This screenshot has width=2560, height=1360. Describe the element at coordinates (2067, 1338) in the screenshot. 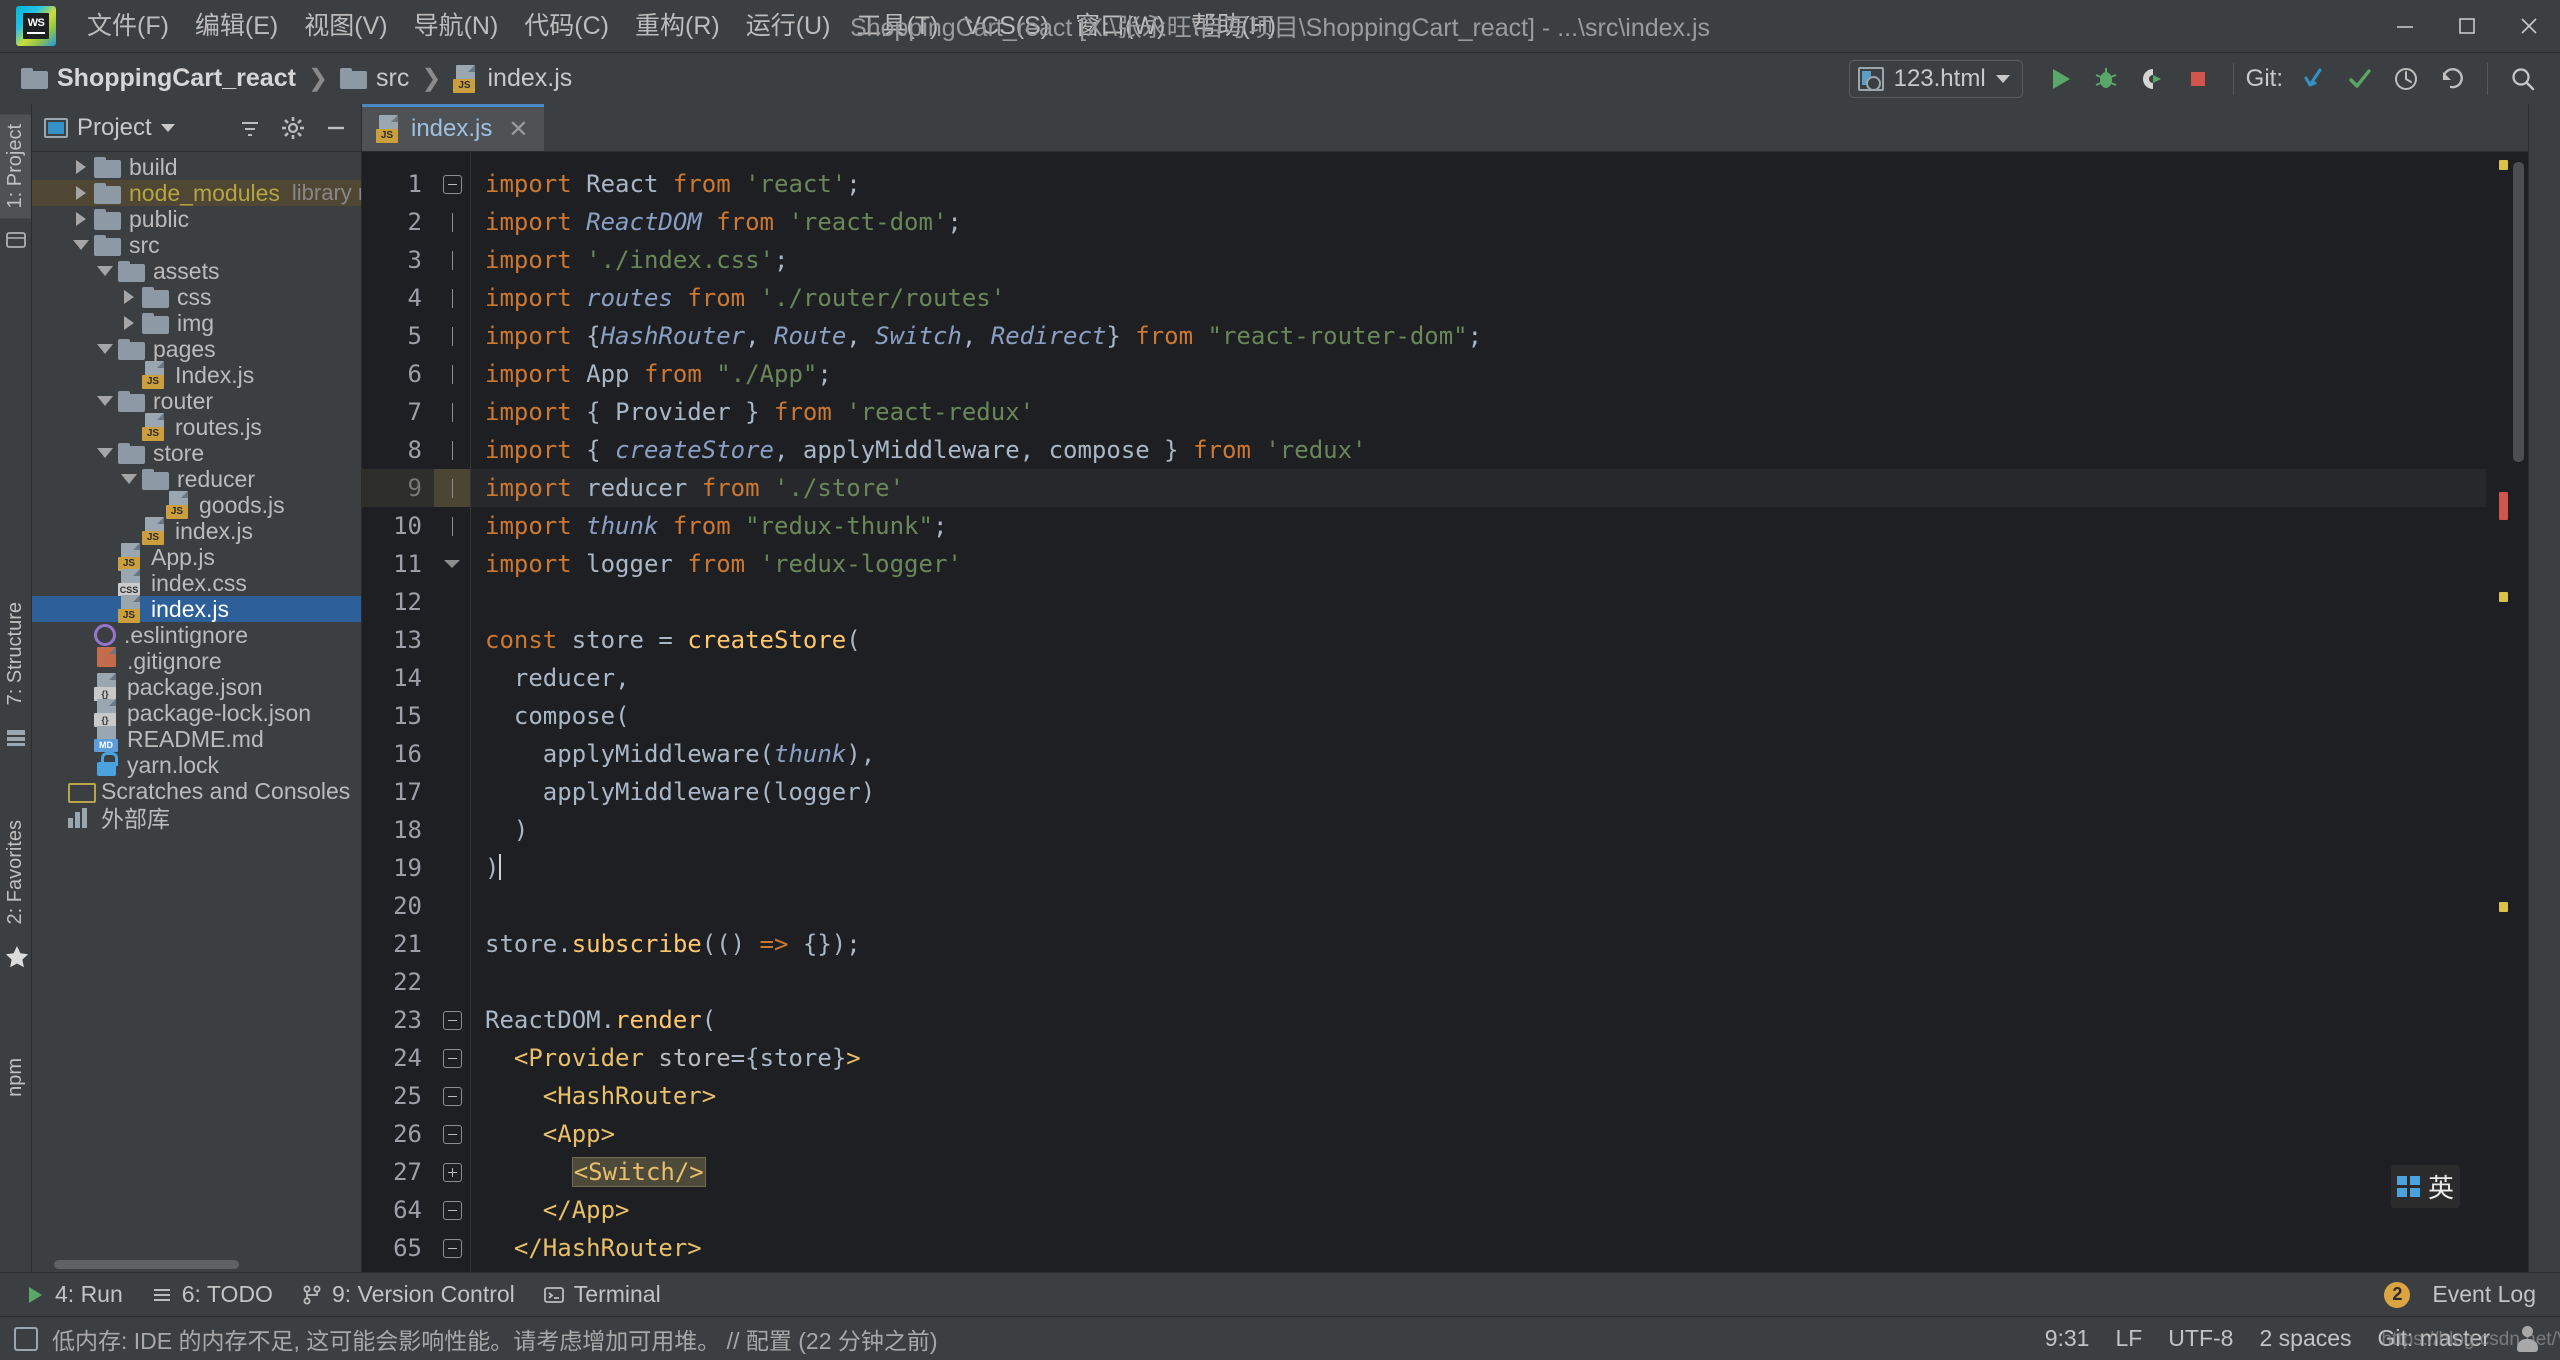

I see `caret-position: 9:31` at that location.